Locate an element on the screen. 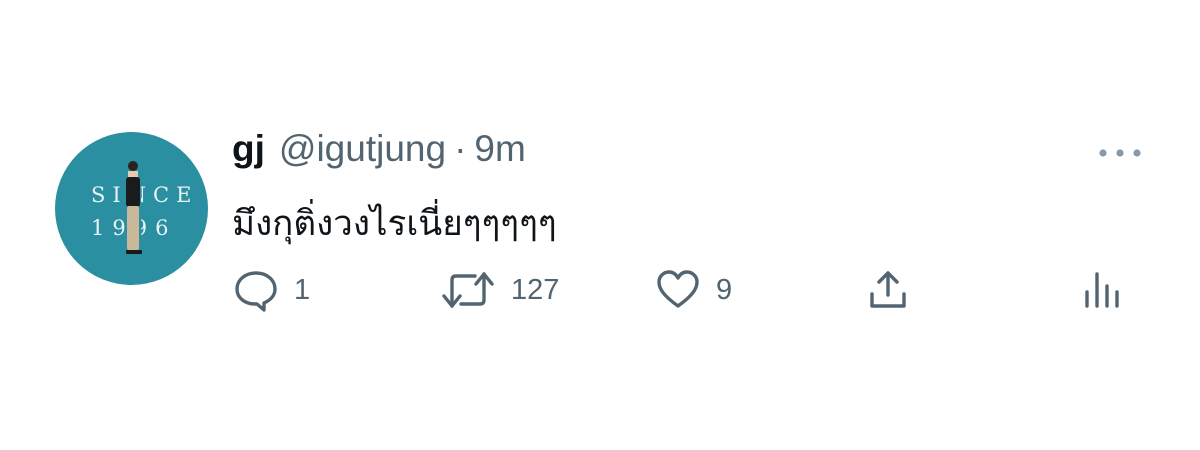  display-name: gj is located at coordinates (248, 149).